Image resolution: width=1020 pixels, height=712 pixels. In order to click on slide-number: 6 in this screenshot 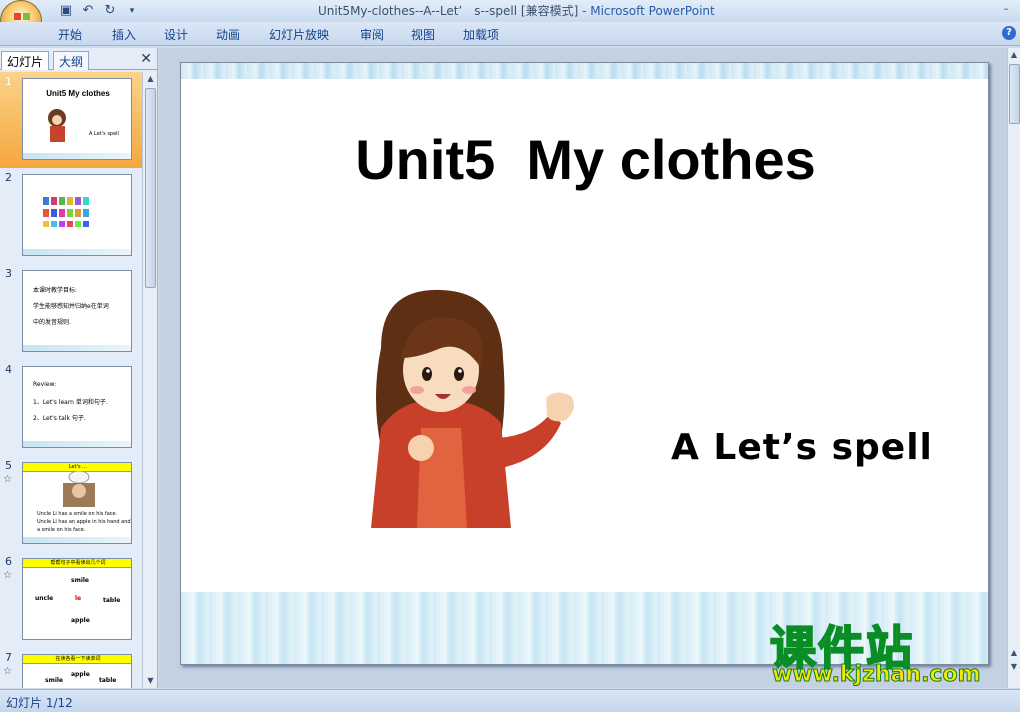, I will do `click(8, 561)`.